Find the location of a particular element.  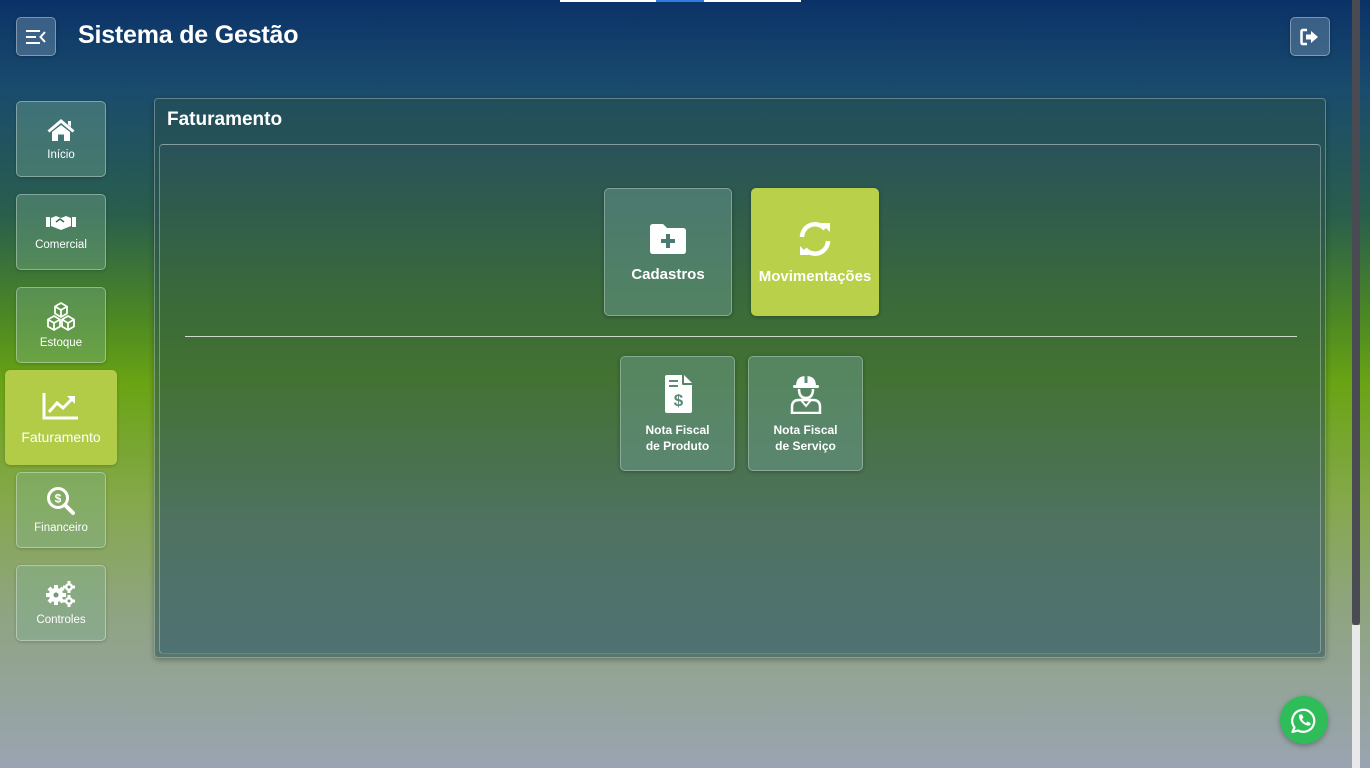

sidebar-item-label: Financeiro is located at coordinates (61, 528).